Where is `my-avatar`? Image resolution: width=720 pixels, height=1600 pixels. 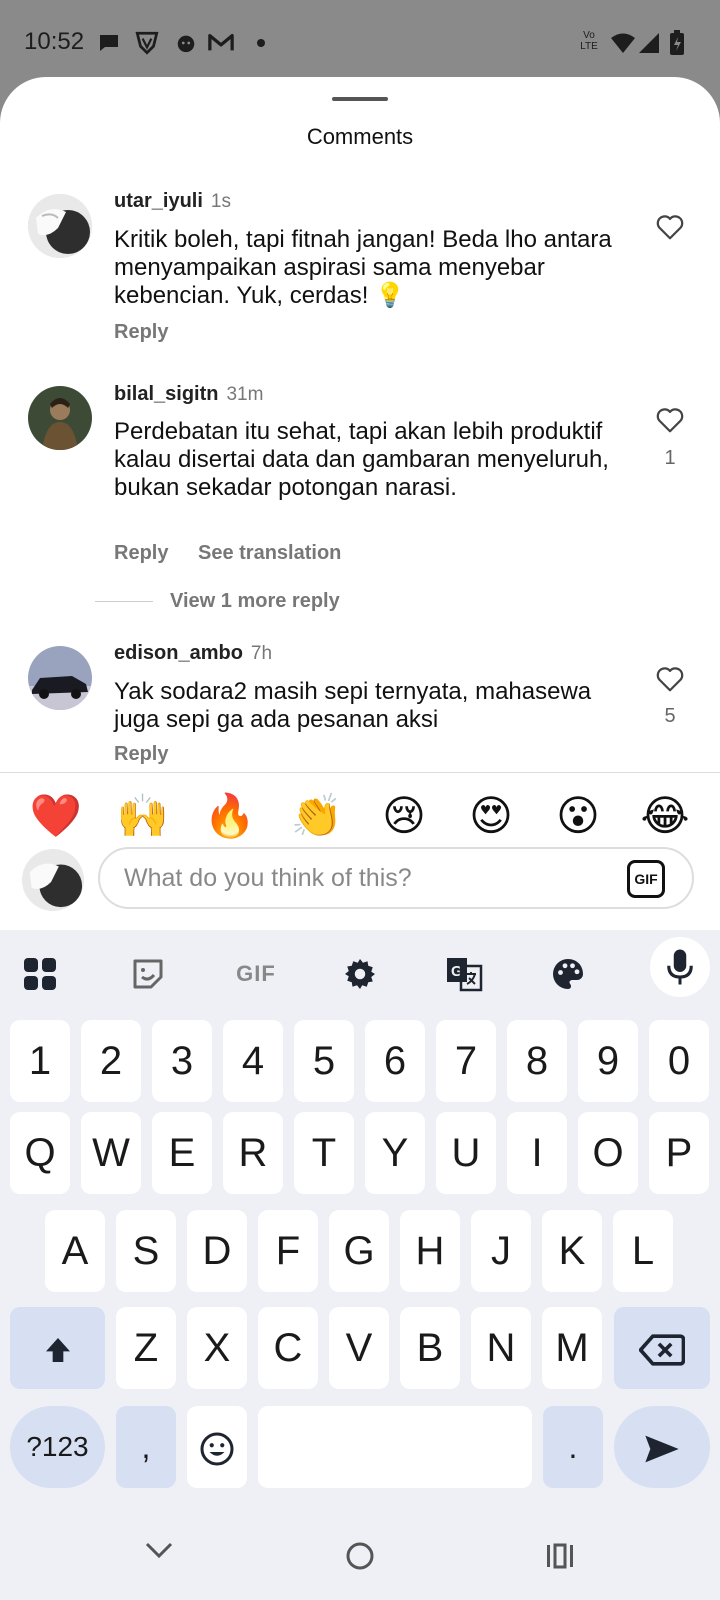 my-avatar is located at coordinates (53, 880).